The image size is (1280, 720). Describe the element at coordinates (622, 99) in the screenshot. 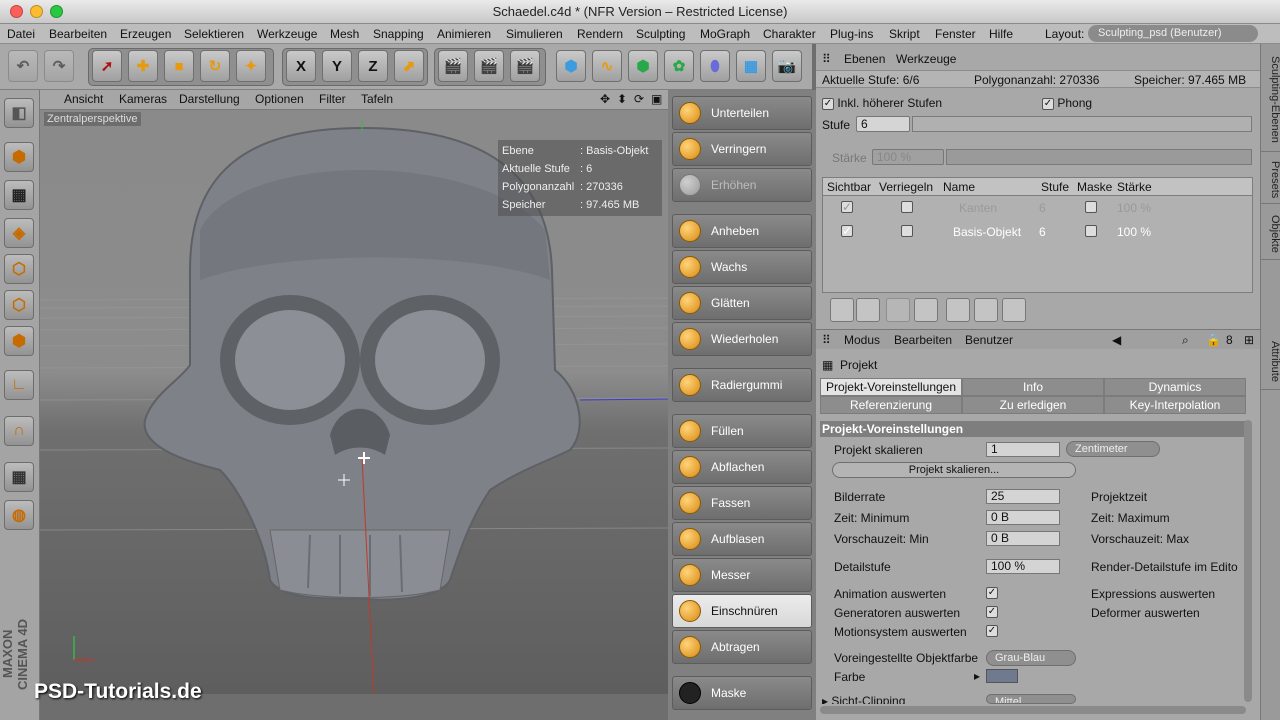

I see `zoom-view-icon: ⬍` at that location.